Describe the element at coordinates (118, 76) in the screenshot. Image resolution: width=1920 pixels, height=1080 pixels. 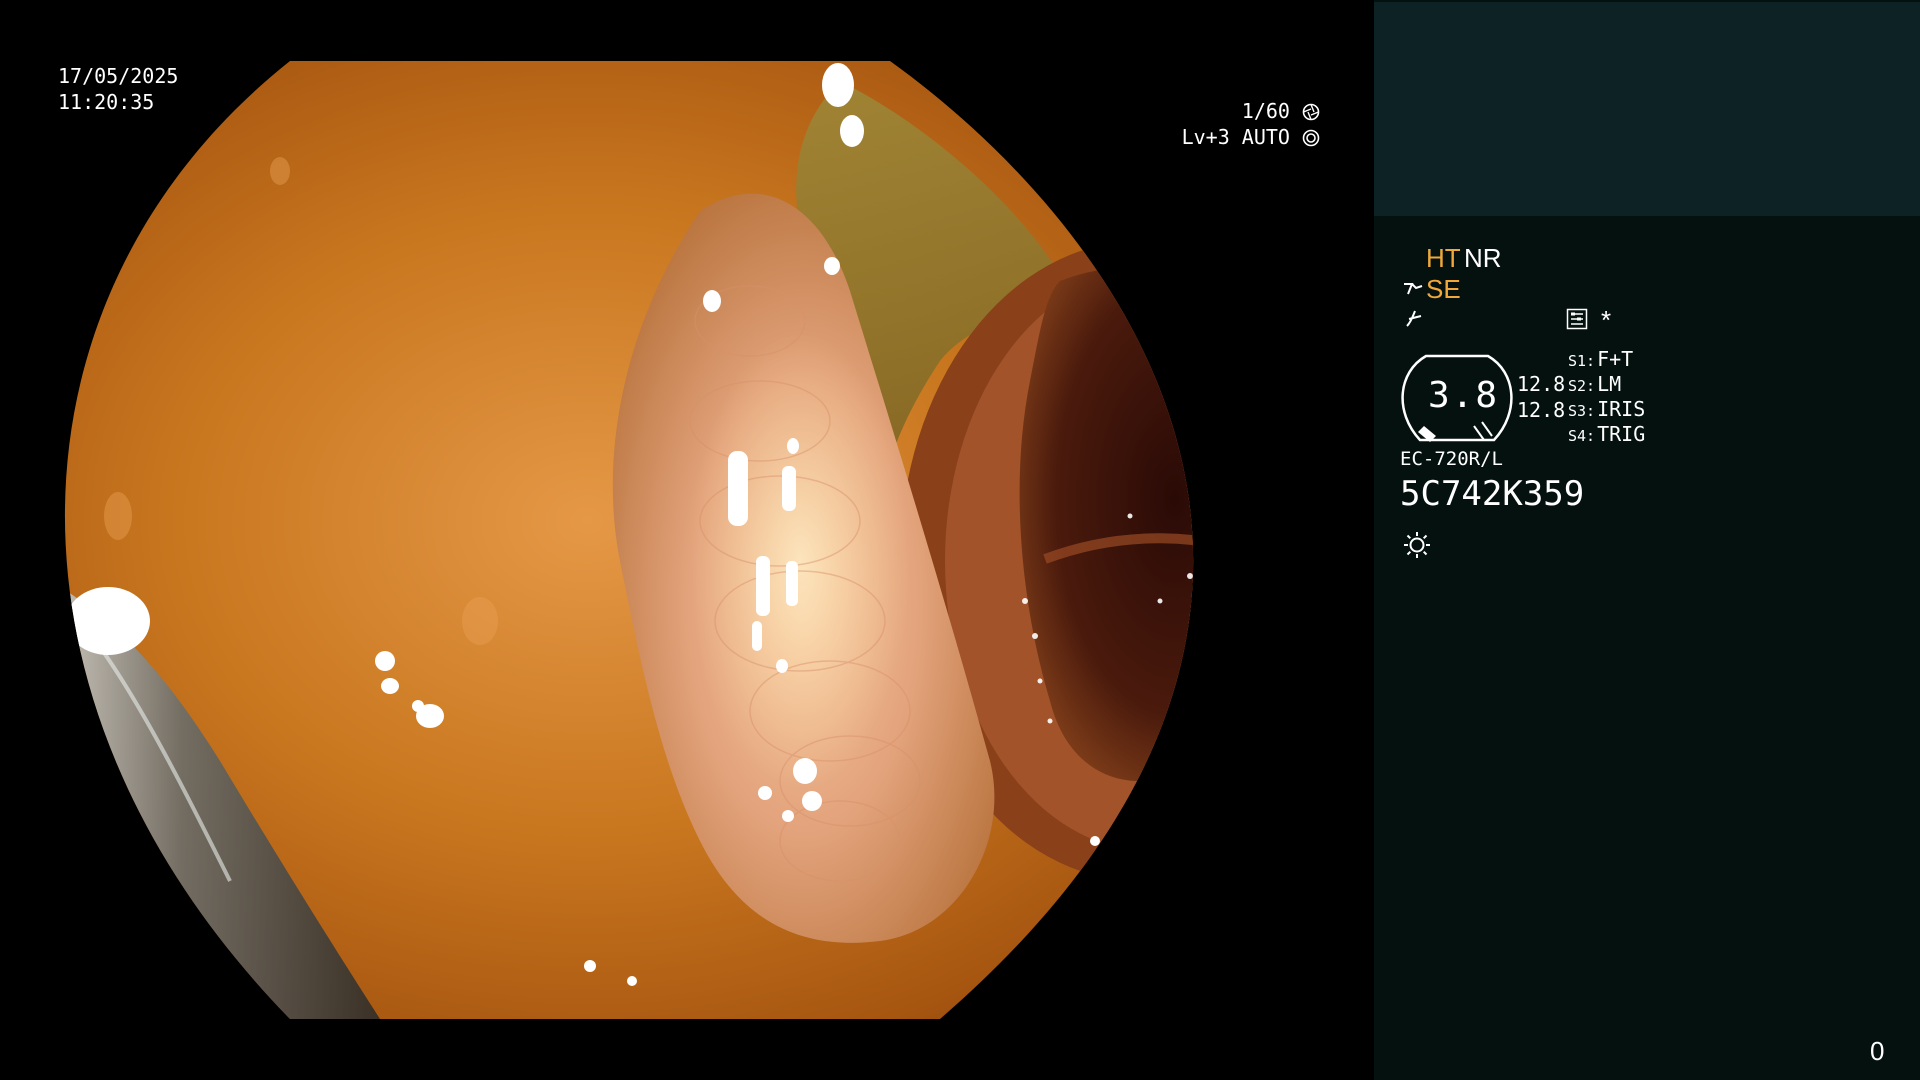
I see `date-text: 17/05/2025` at that location.